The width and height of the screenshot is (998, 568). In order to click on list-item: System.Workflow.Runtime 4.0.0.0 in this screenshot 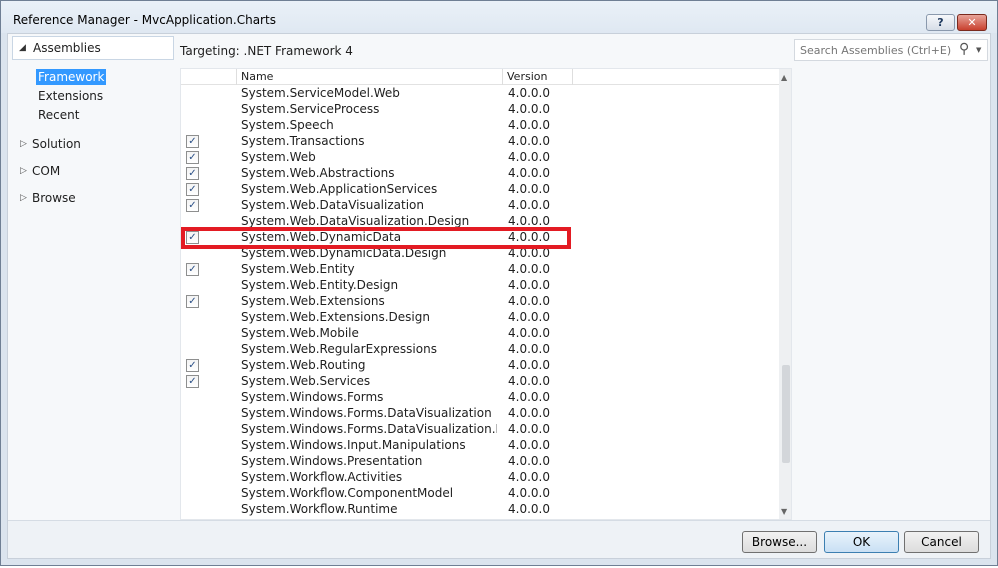, I will do `click(480, 509)`.